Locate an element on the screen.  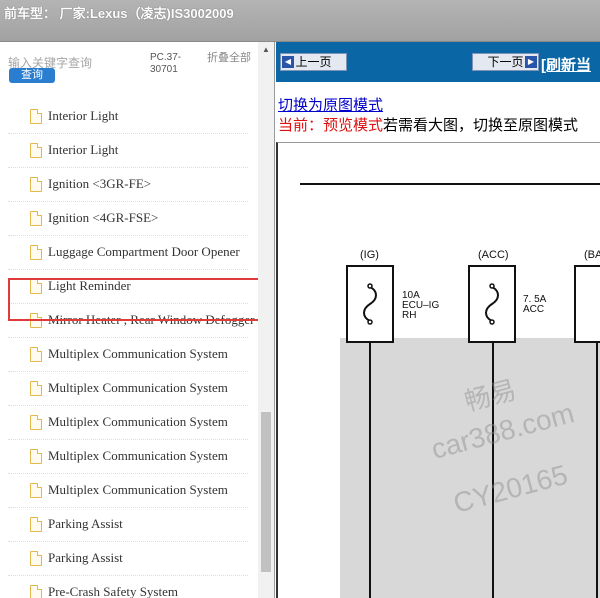
tree-item-label: Mirror Heater , Rear Window Defogger is located at coordinates (151, 319).